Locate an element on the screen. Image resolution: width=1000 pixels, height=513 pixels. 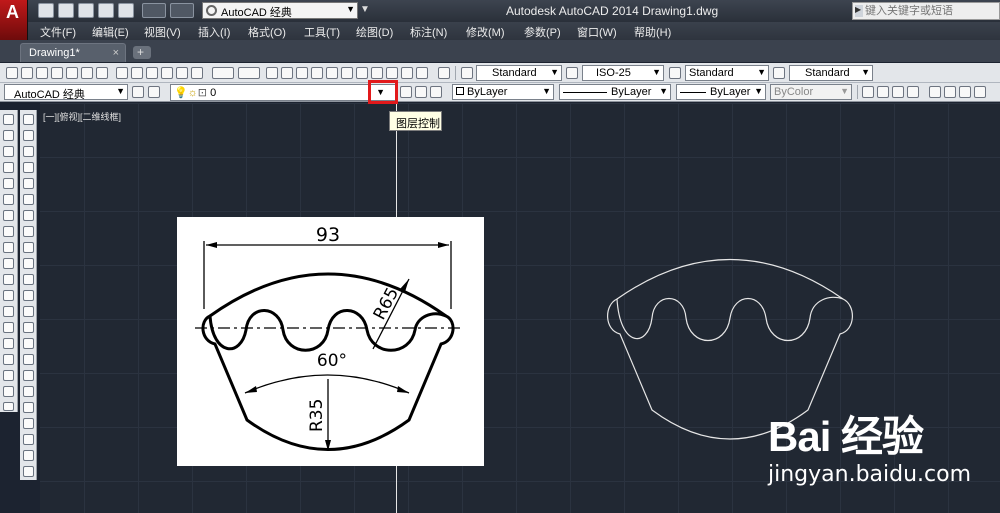
erase-icon is located at coordinates (28, 119).